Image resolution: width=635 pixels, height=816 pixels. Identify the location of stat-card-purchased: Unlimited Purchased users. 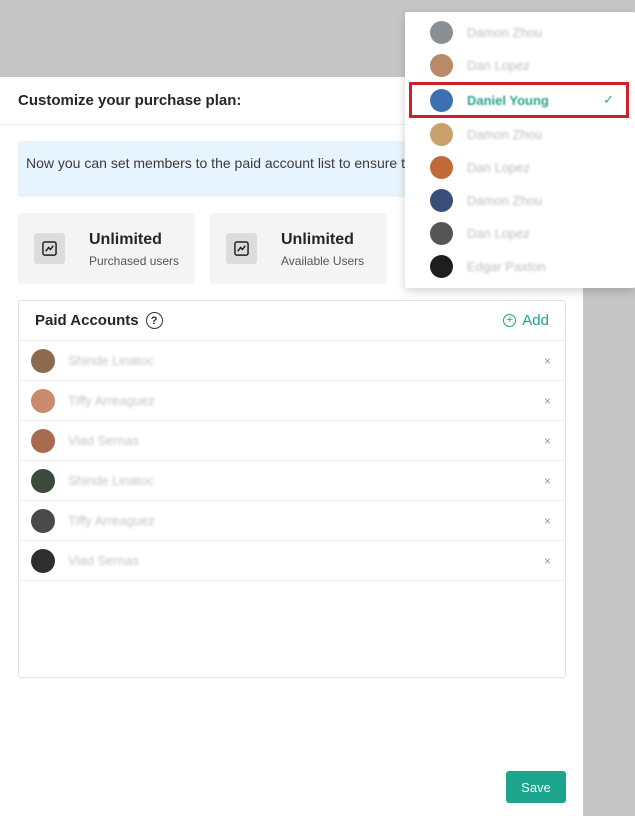
(106, 248).